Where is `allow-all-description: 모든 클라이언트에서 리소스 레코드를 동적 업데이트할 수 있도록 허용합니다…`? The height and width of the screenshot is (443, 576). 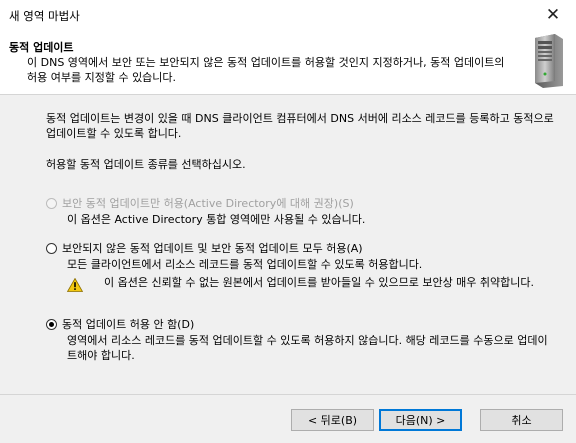
allow-all-description: 모든 클라이언트에서 리소스 레코드를 동적 업데이트할 수 있도록 허용합니다… is located at coordinates (245, 264).